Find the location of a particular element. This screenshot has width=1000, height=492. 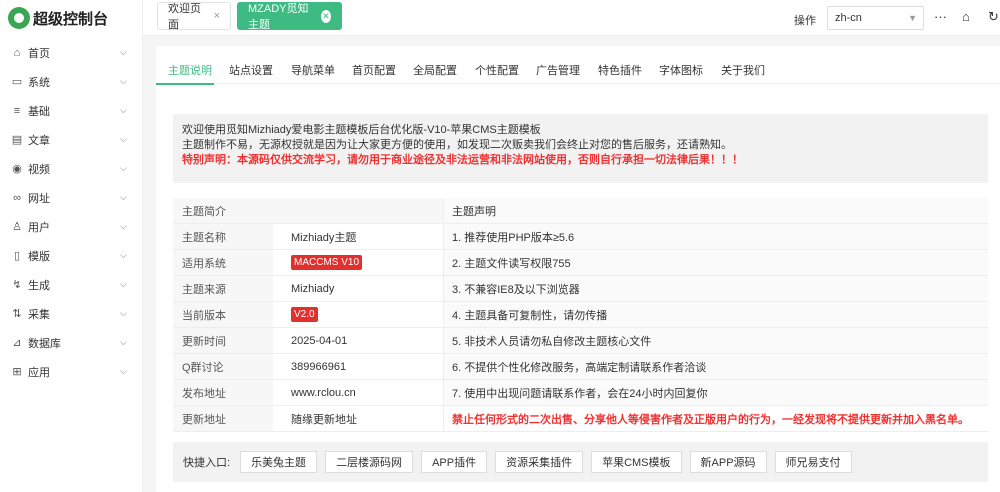

quick-link-button: 资源采集插件 is located at coordinates (539, 462).